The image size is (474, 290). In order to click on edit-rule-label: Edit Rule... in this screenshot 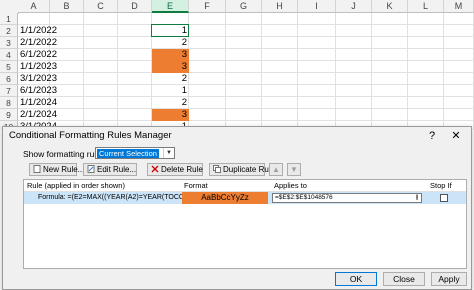, I will do `click(117, 169)`.